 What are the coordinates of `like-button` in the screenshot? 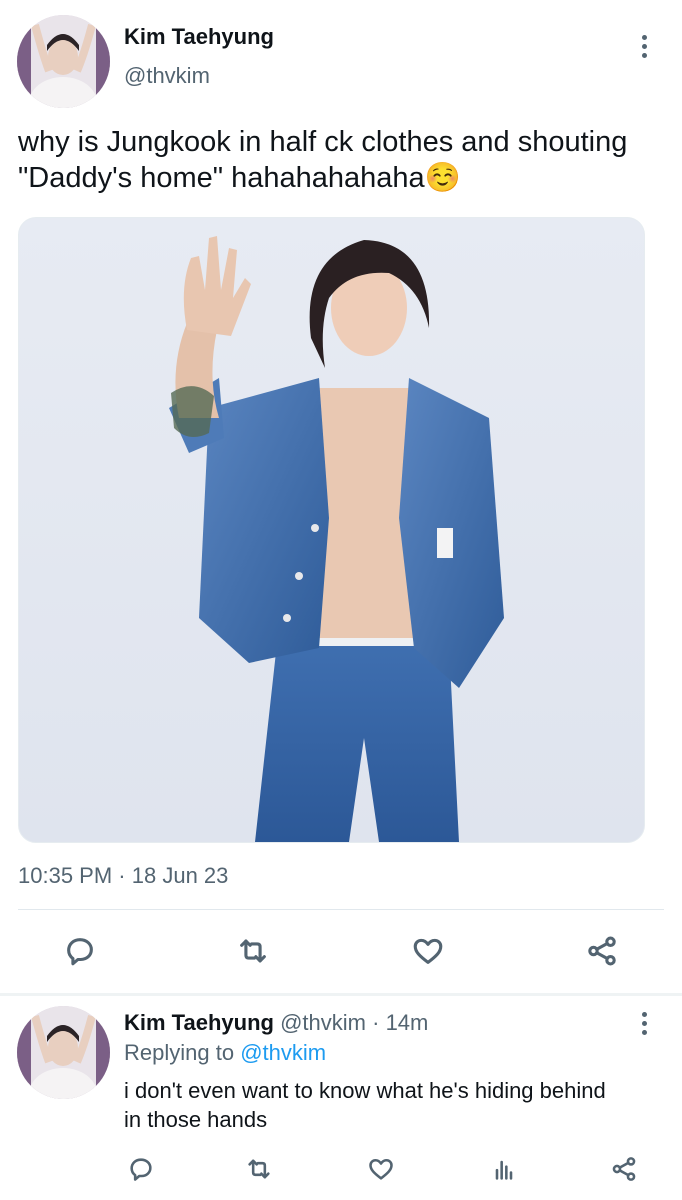 It's located at (428, 951).